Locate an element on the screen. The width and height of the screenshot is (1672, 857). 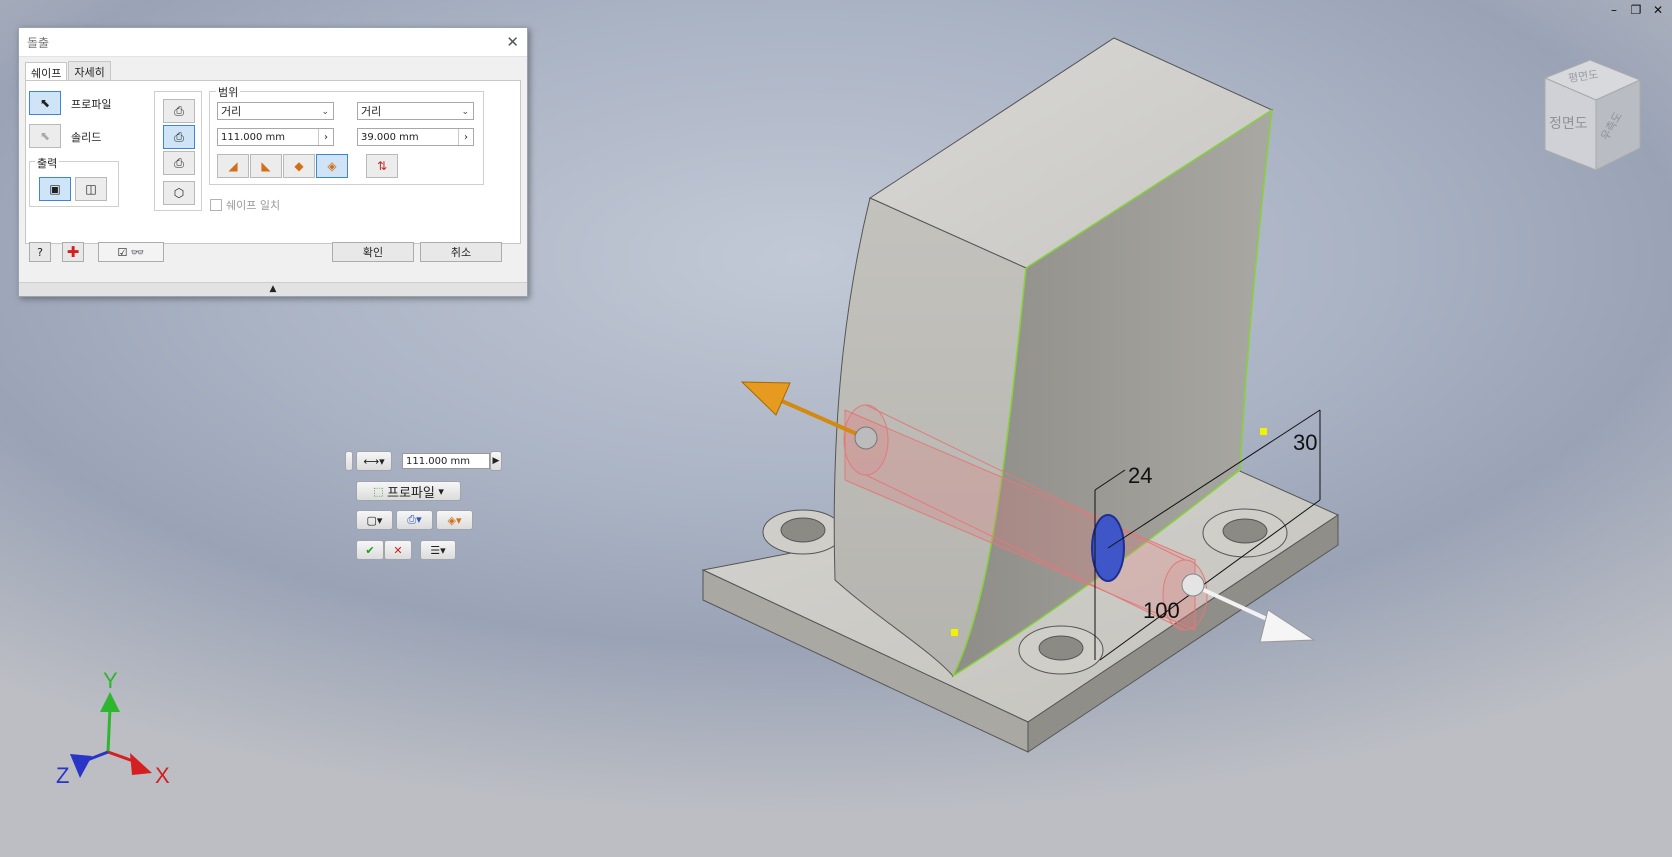
flip-arrow-icon: ⇅ is located at coordinates (382, 166).